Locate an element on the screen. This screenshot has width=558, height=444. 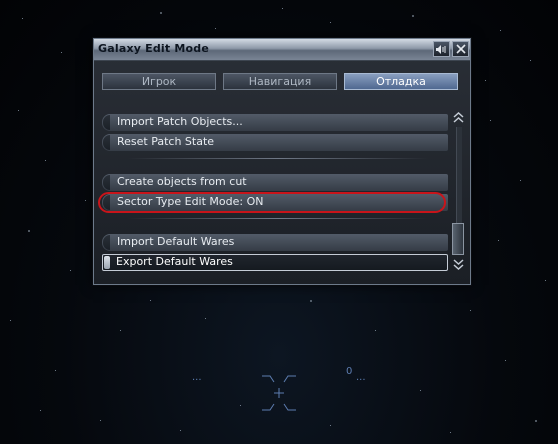
menu-item-import-default-wares: Import Default Wares is located at coordinates (275, 242).